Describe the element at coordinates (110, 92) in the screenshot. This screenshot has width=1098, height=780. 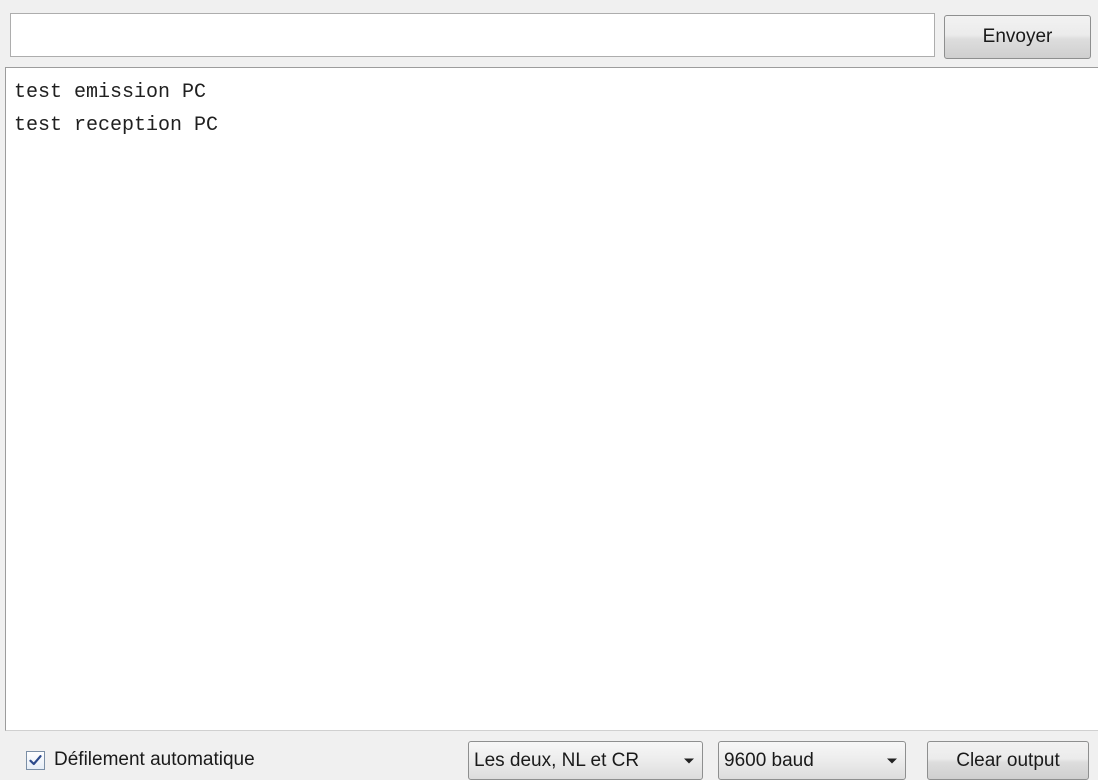
I see `output-line: test emission PC` at that location.